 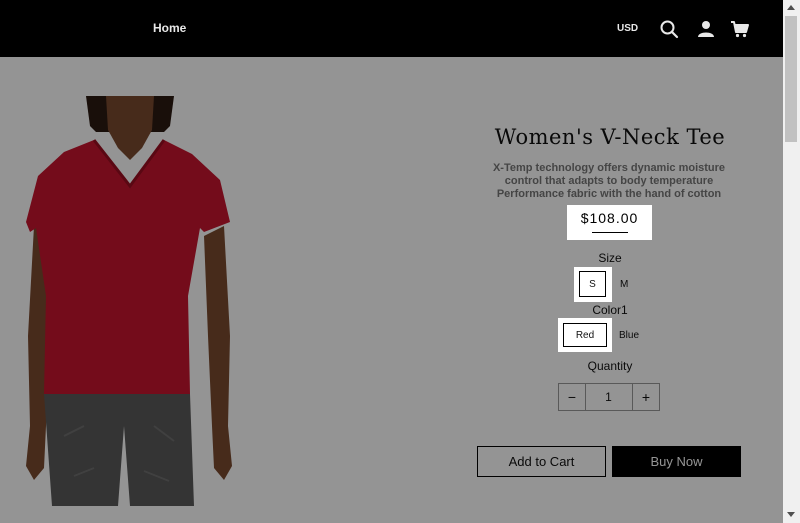 I want to click on color-option-red-highlight: Red, so click(x=585, y=335).